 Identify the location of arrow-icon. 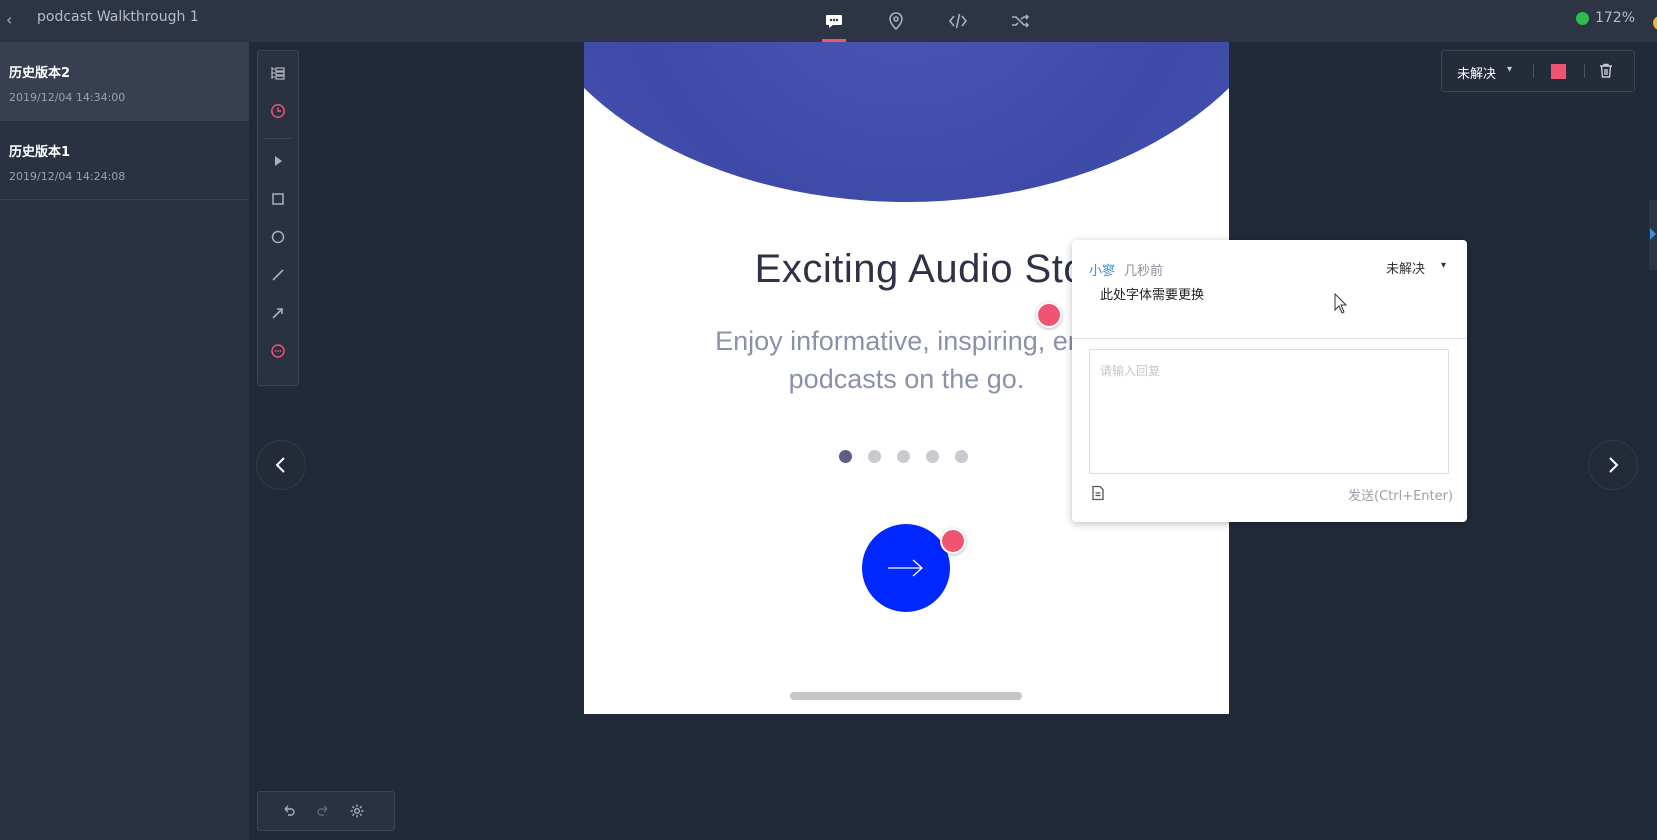
(277, 313).